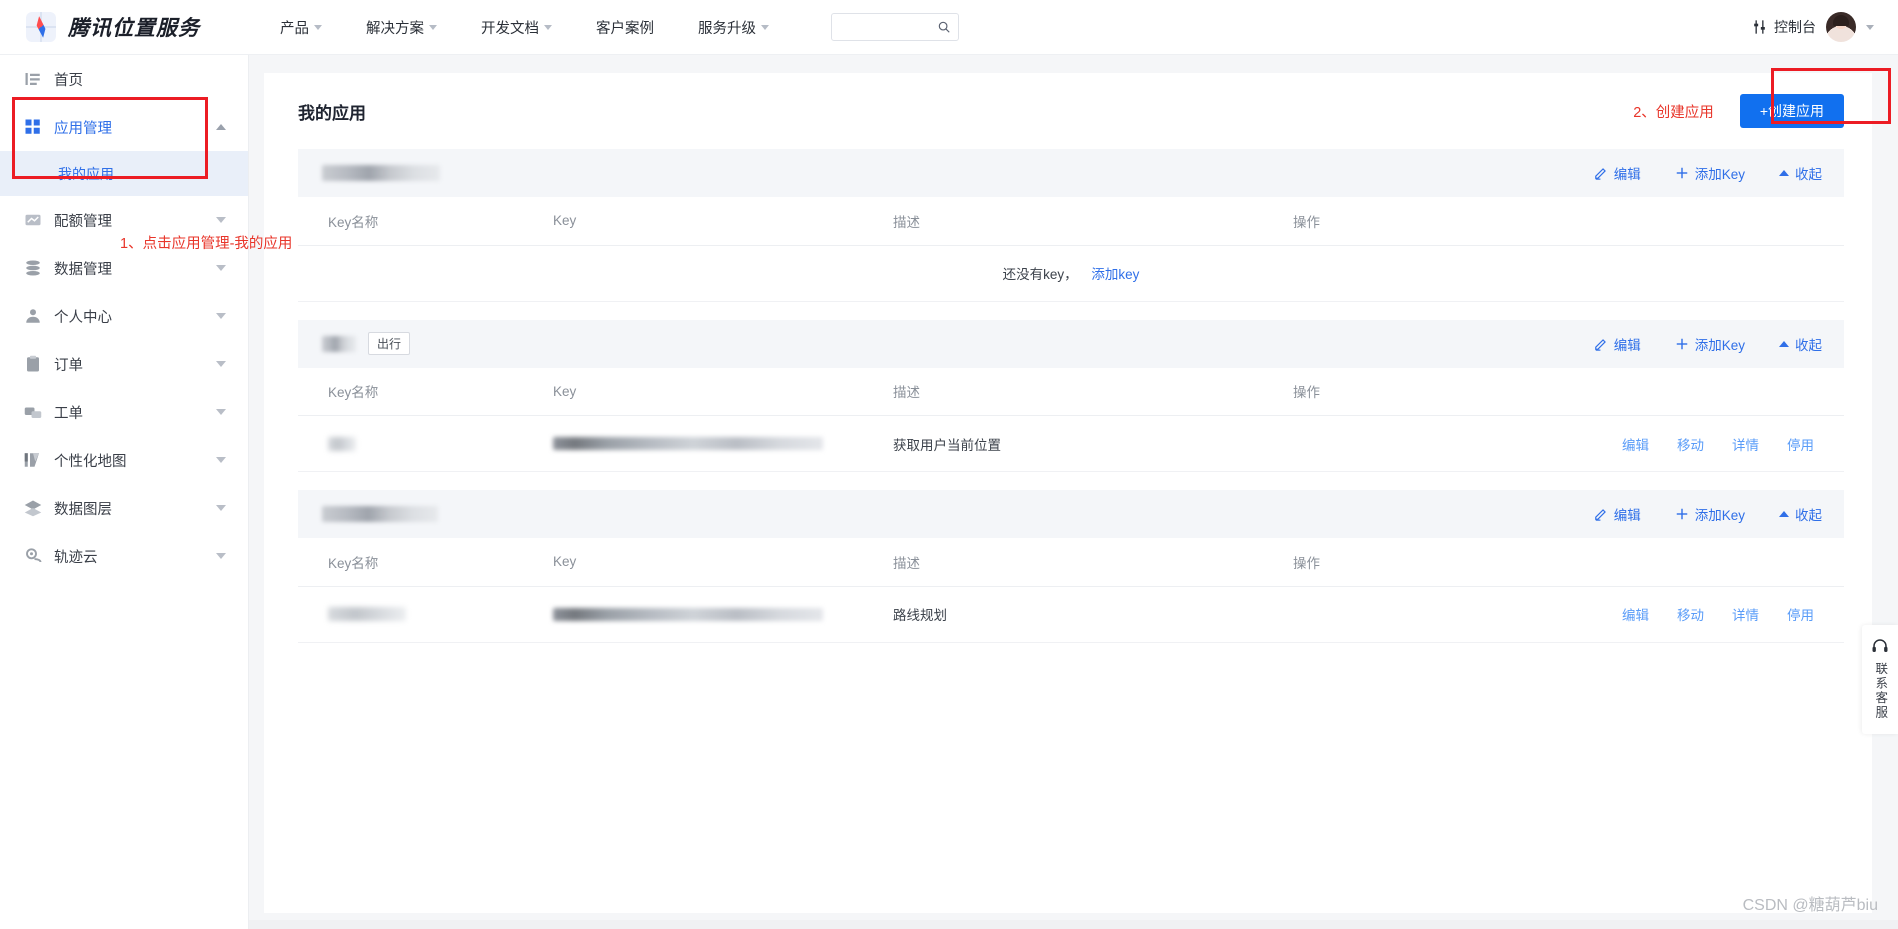 The height and width of the screenshot is (929, 1898). What do you see at coordinates (395, 28) in the screenshot?
I see `nav-label: 解决方案` at bounding box center [395, 28].